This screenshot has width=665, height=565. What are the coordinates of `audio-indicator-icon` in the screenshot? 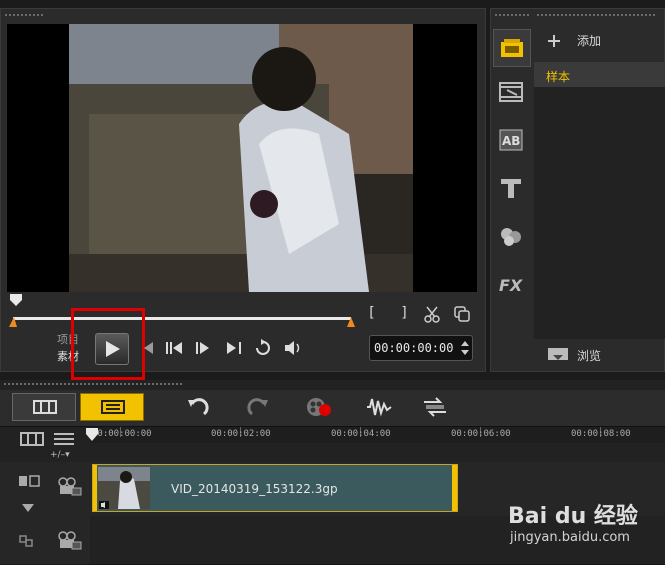 It's located at (104, 505).